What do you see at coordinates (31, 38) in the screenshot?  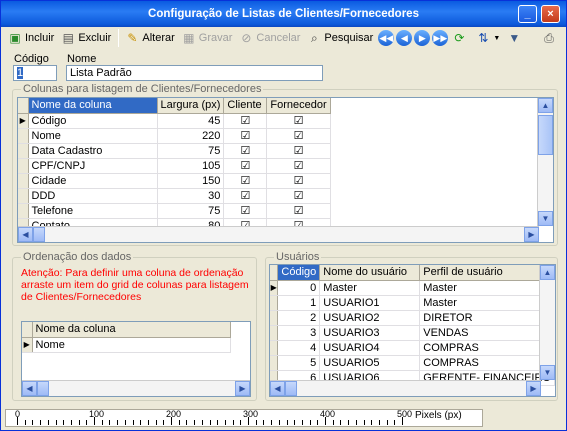 I see `incluir-button: ▣ Incluir` at bounding box center [31, 38].